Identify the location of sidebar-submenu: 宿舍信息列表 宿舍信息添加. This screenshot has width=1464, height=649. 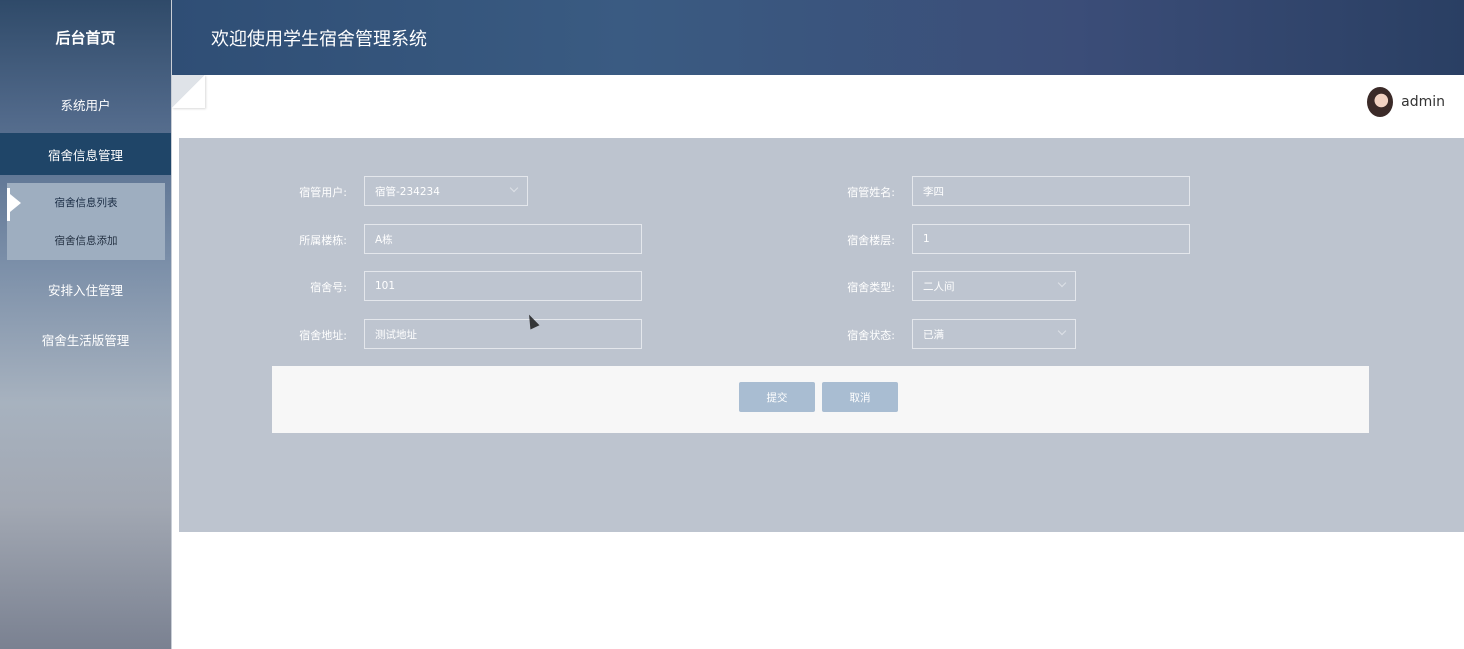
(86, 221).